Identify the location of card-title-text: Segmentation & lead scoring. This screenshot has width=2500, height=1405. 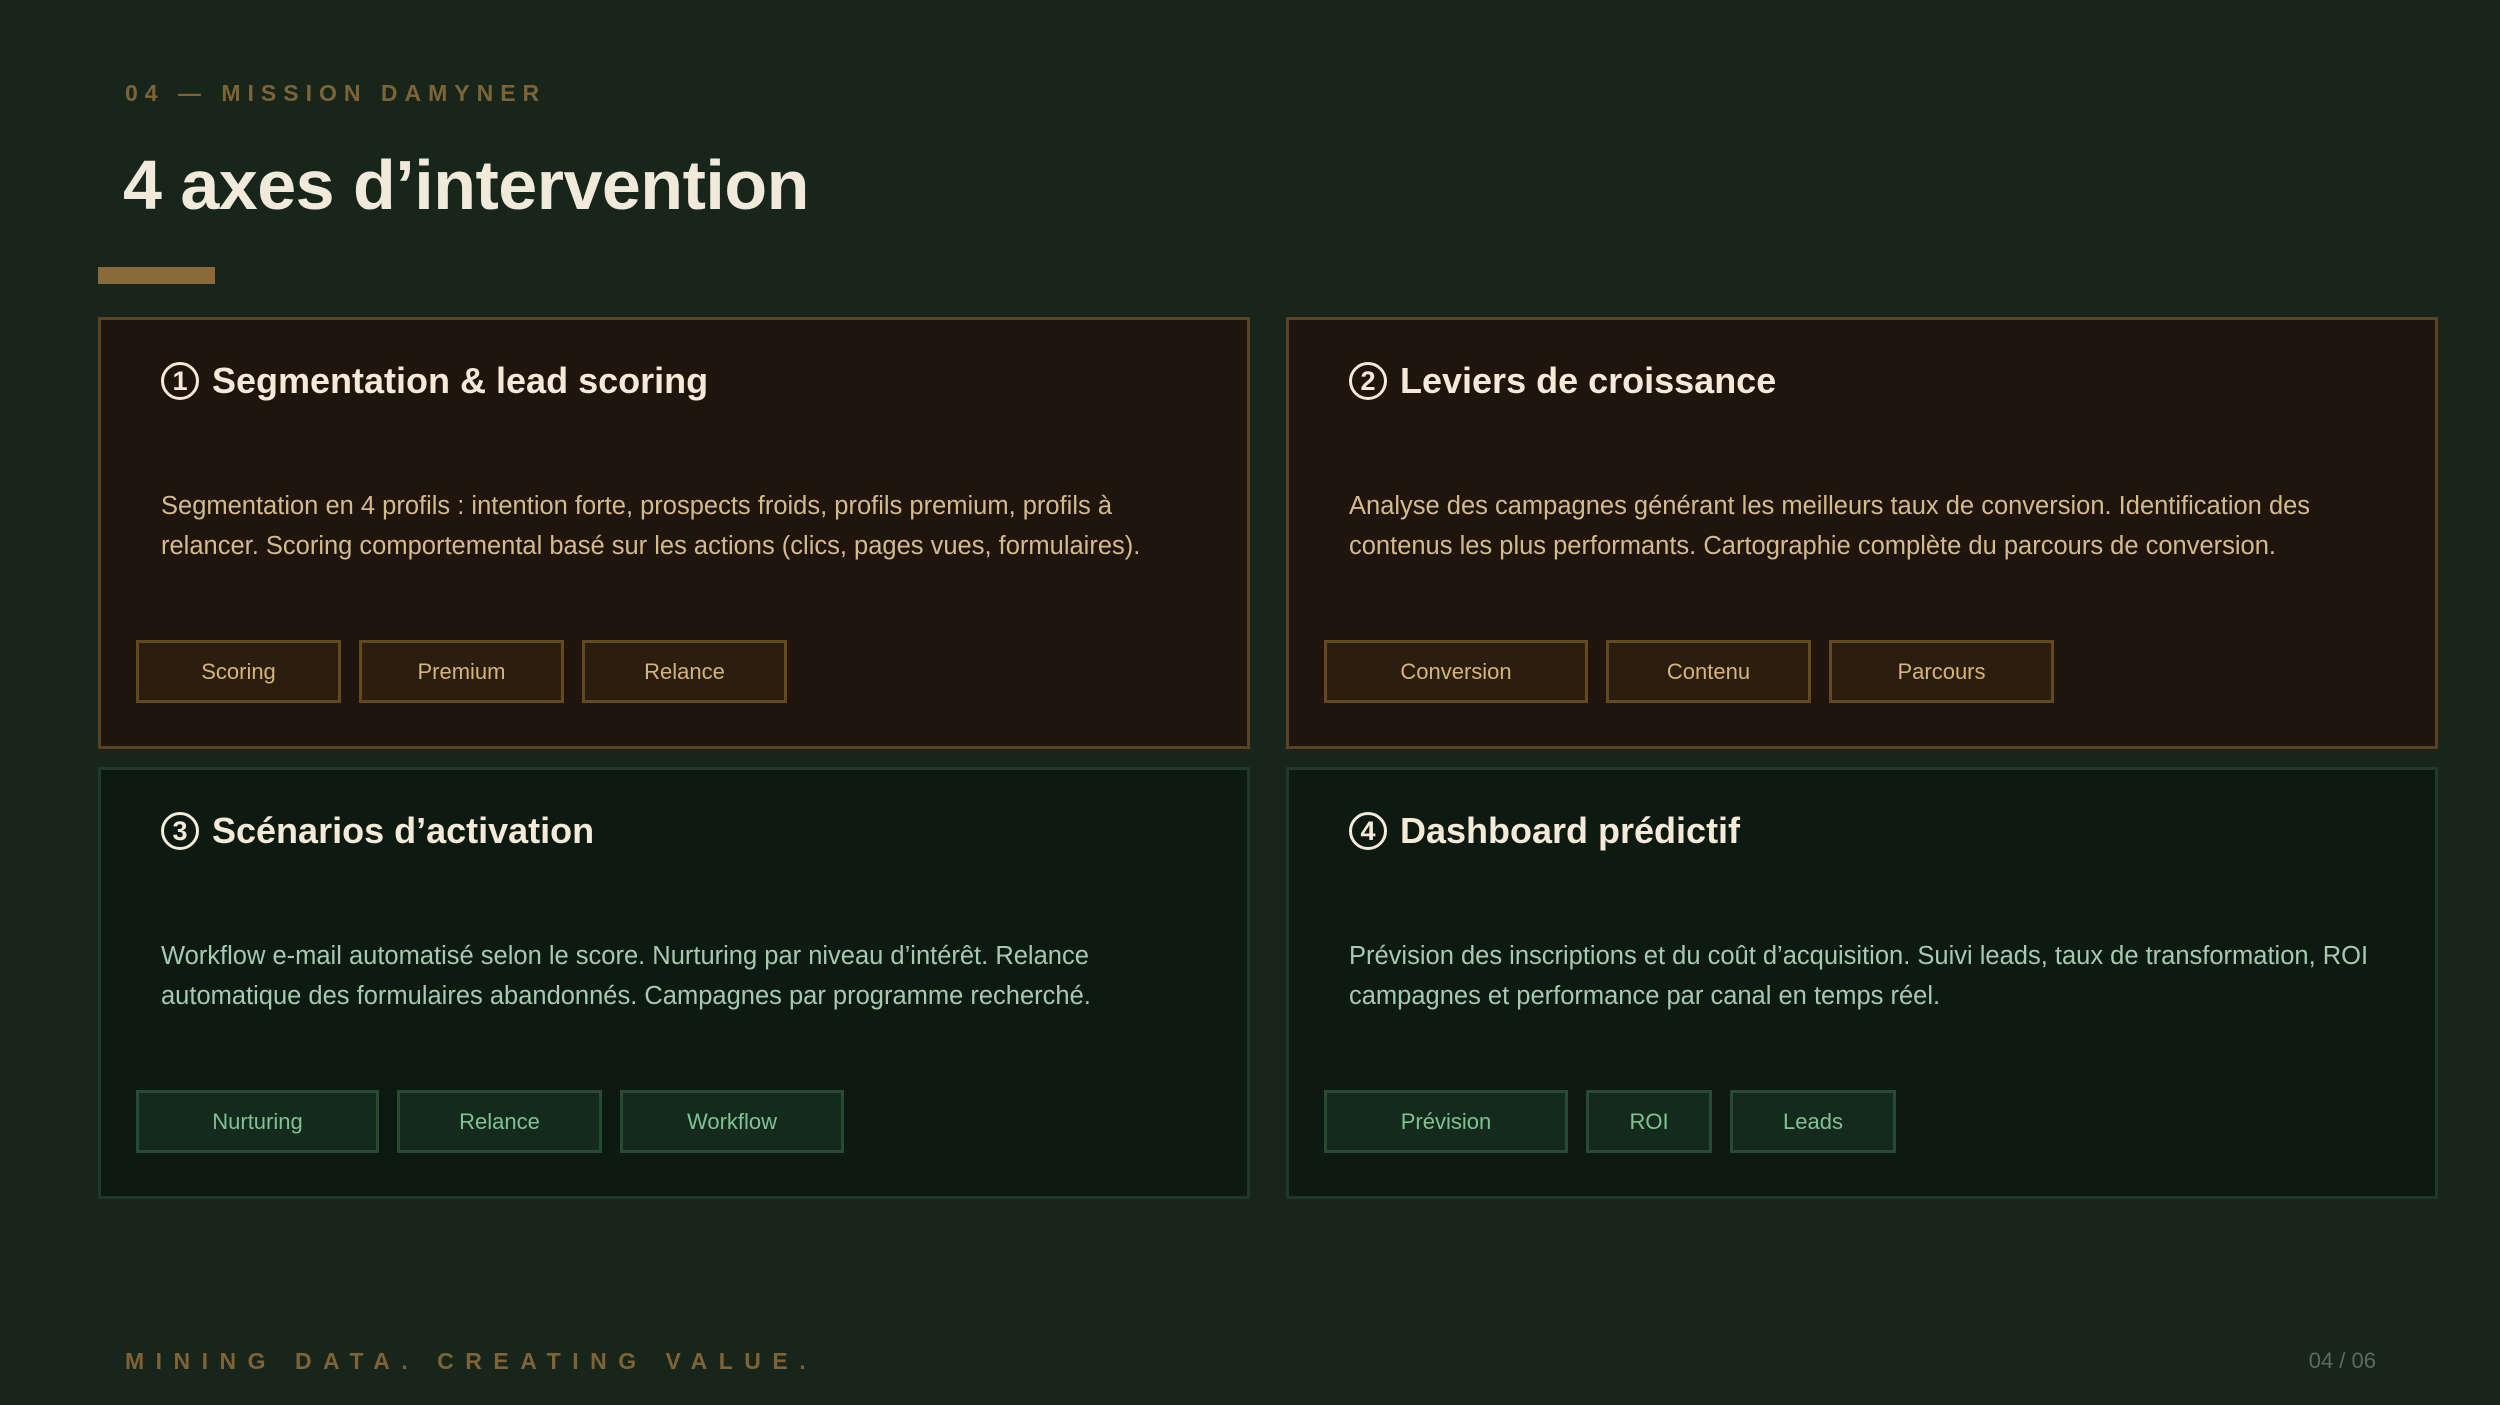
(460, 380).